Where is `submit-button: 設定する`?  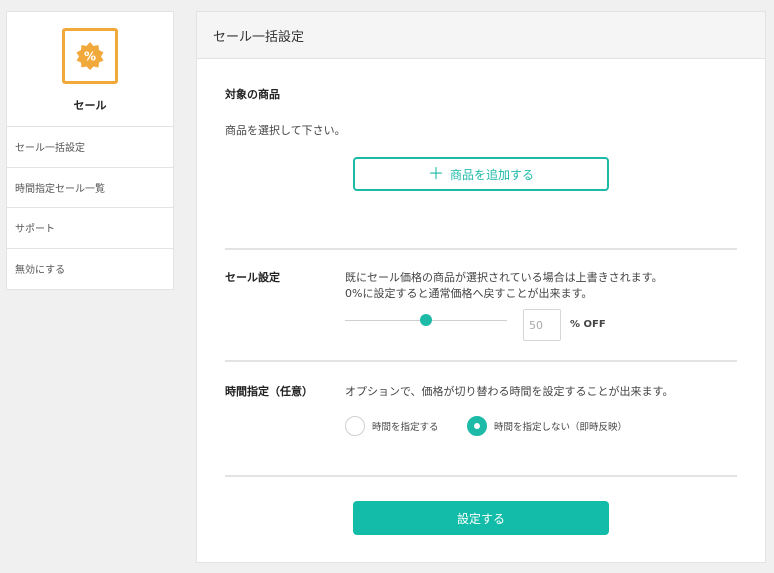
submit-button: 設定する is located at coordinates (481, 518).